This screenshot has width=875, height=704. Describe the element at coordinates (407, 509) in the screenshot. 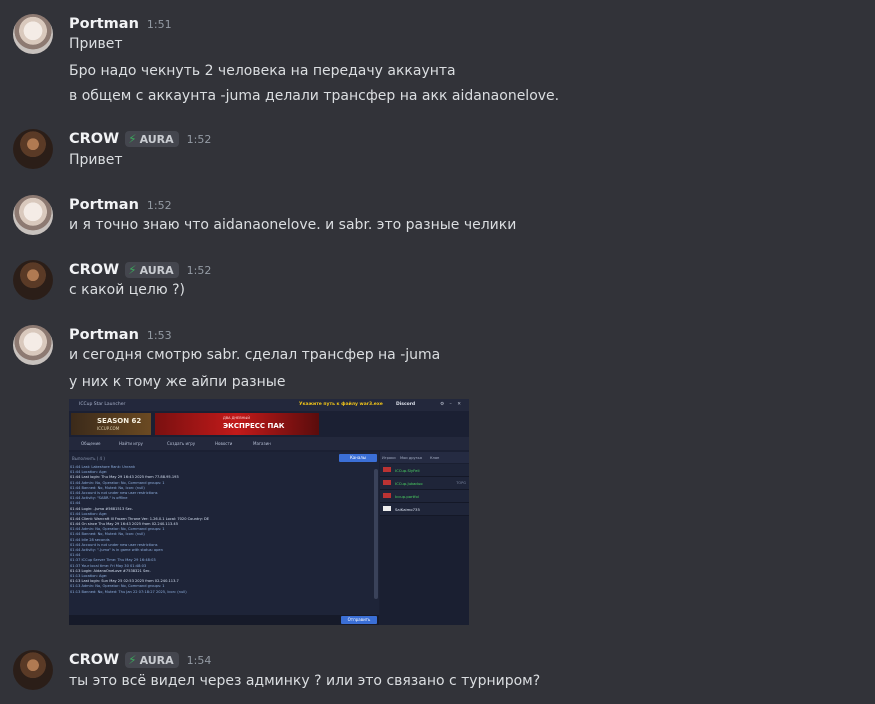

I see `player-name: SaiKaimo735` at that location.